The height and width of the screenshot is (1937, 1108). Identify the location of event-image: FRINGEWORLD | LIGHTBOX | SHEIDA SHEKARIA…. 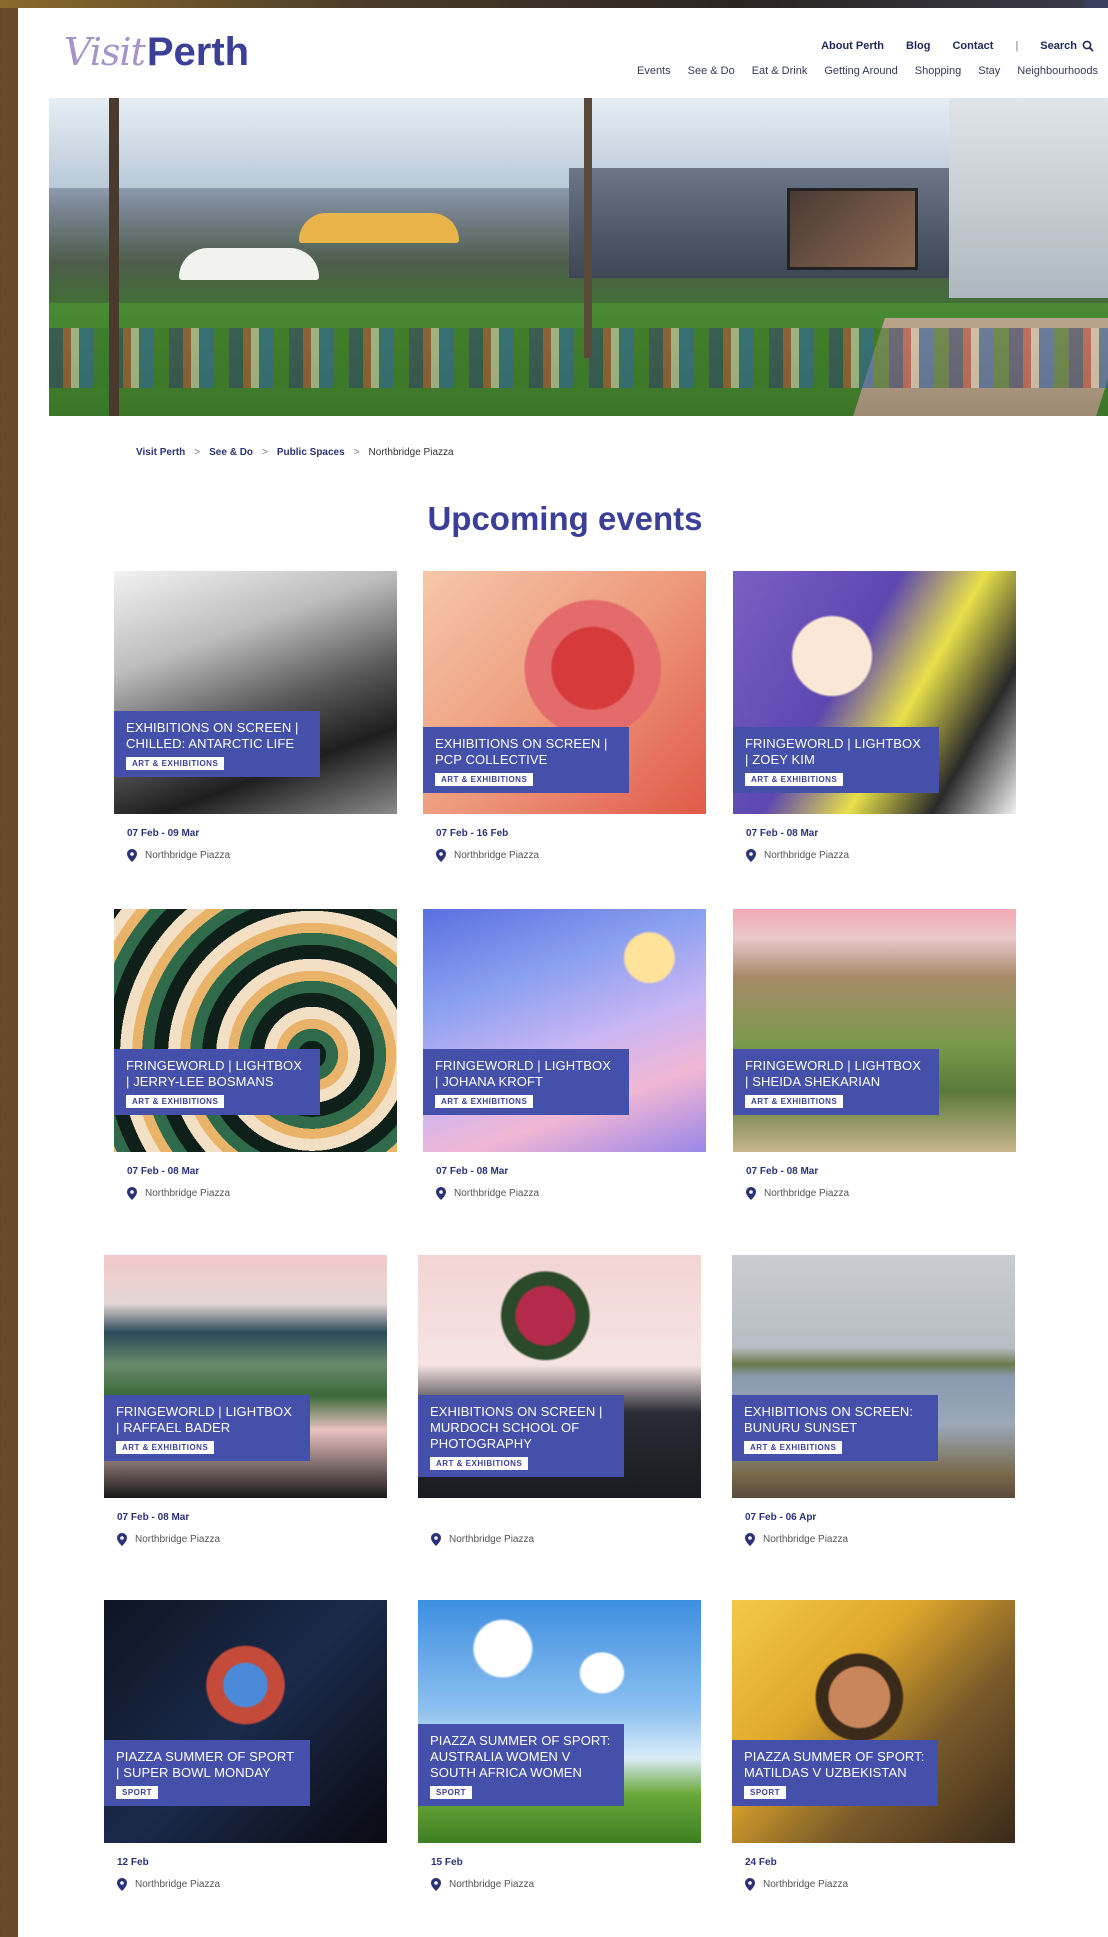
(874, 1030).